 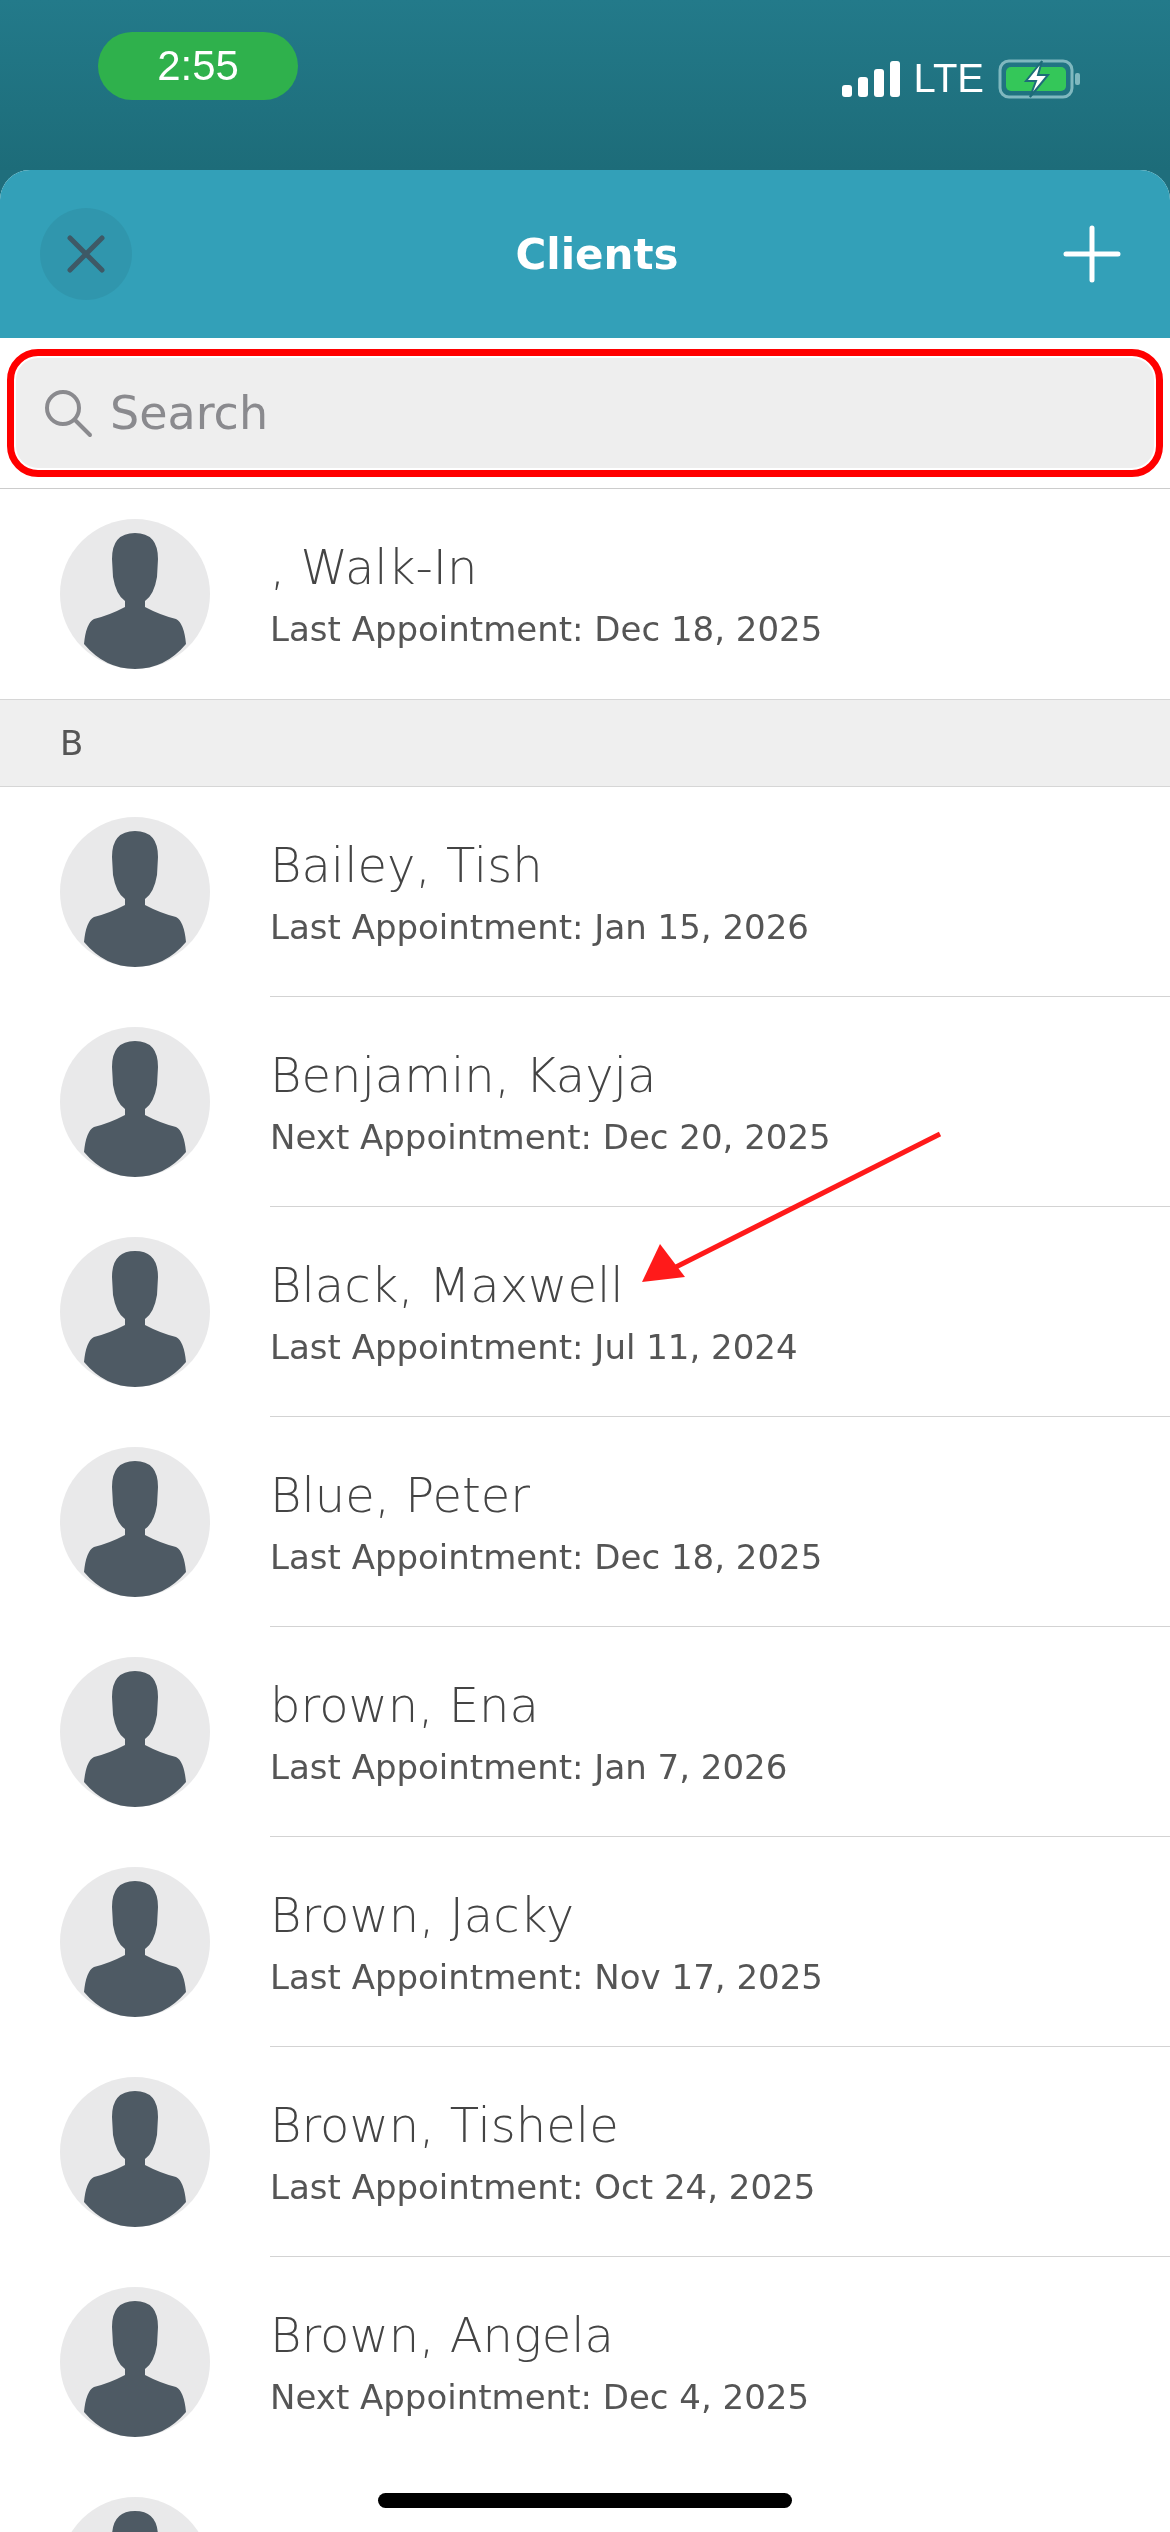 I want to click on appointment-date: Next Appointment: Dec 20, 2025, so click(x=551, y=1136).